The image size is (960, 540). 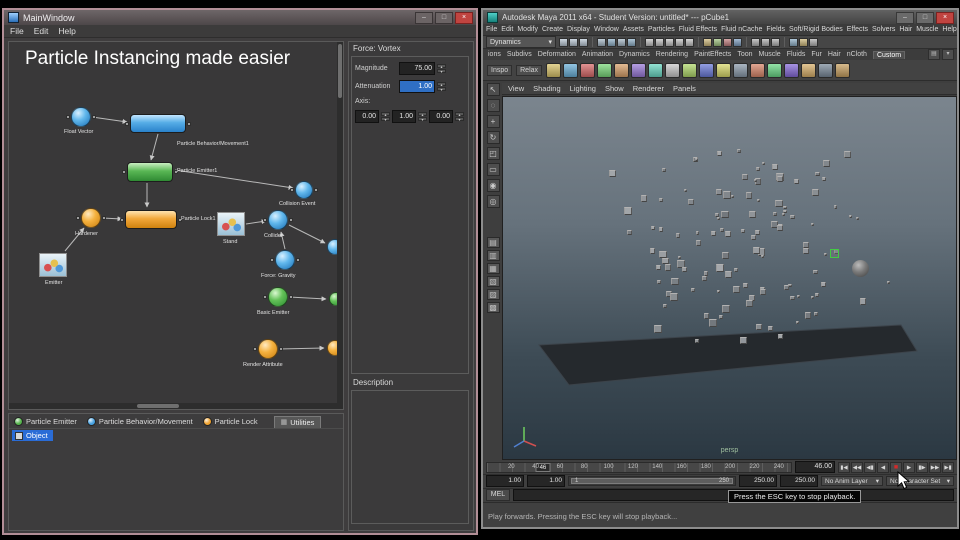 I want to click on playback-button: ◀▮, so click(x=870, y=467).